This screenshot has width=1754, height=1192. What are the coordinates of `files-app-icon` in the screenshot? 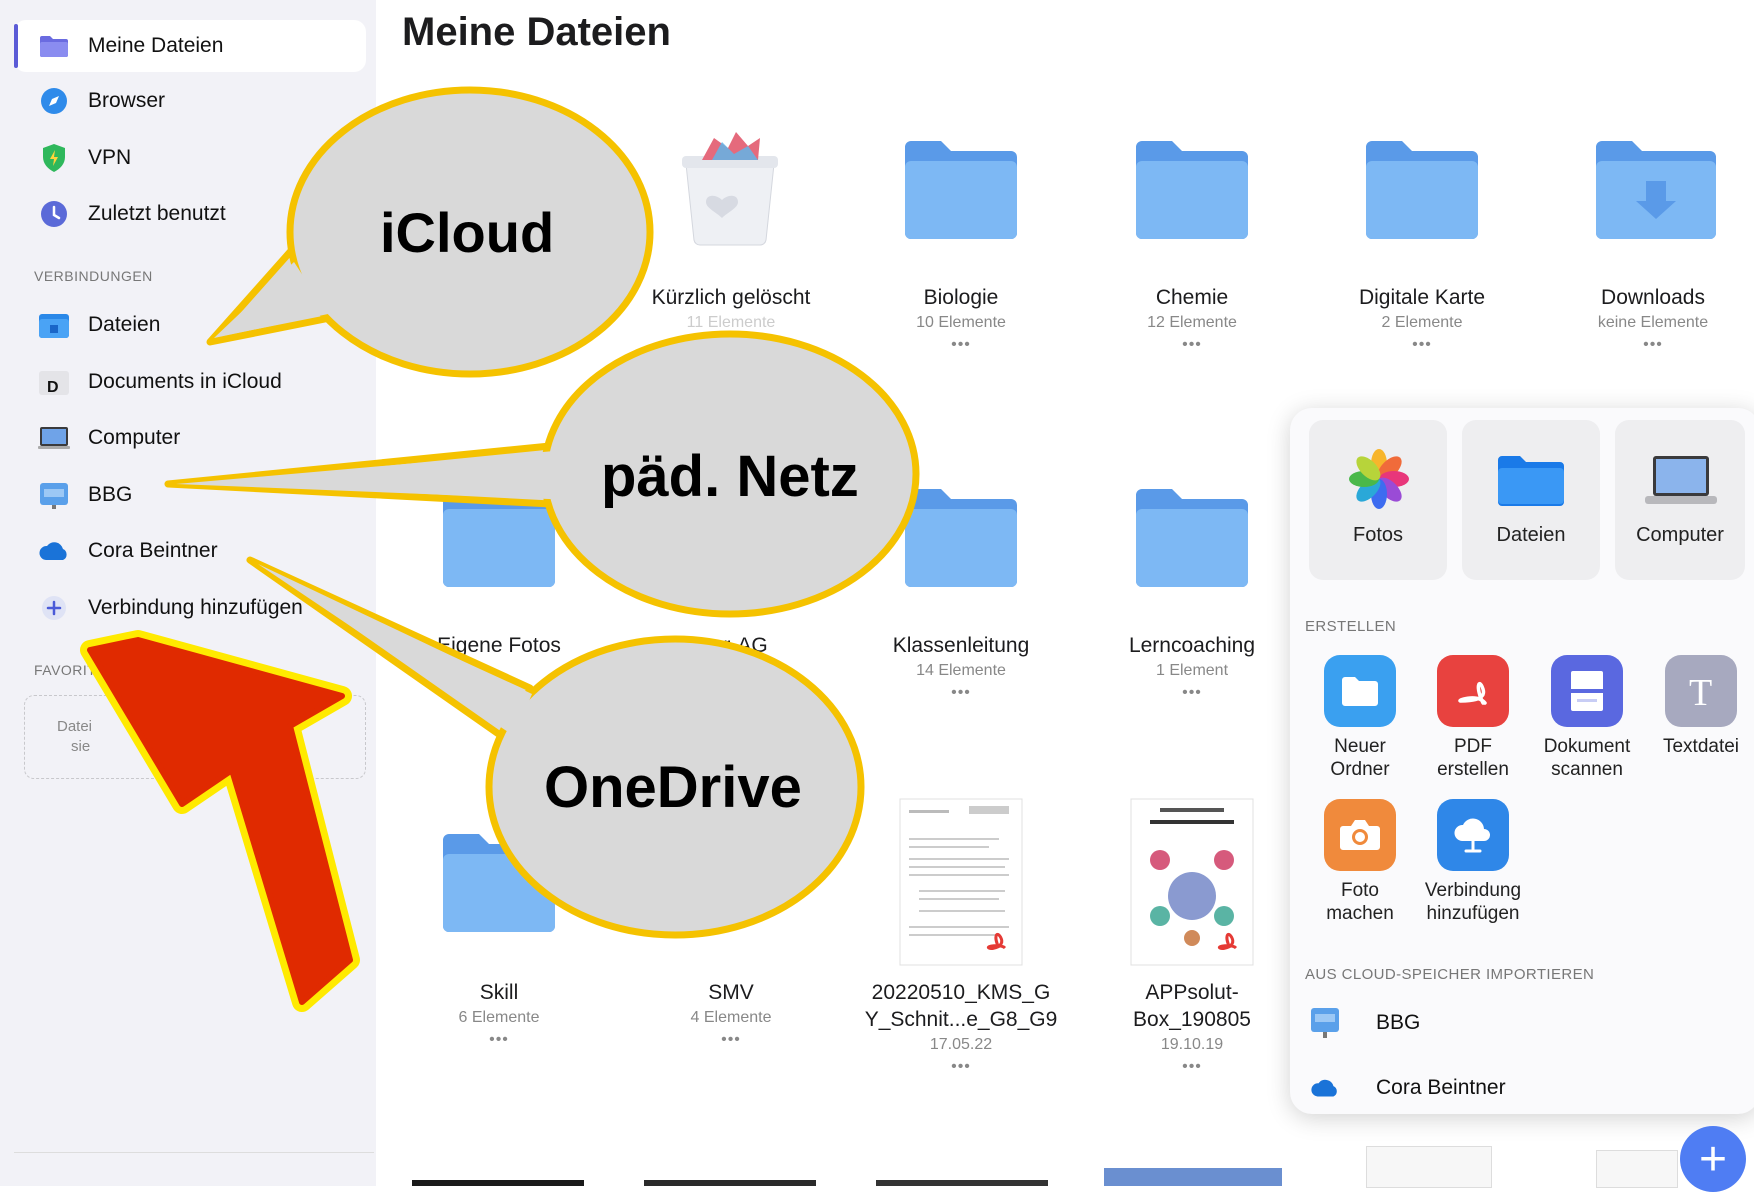 It's located at (54, 325).